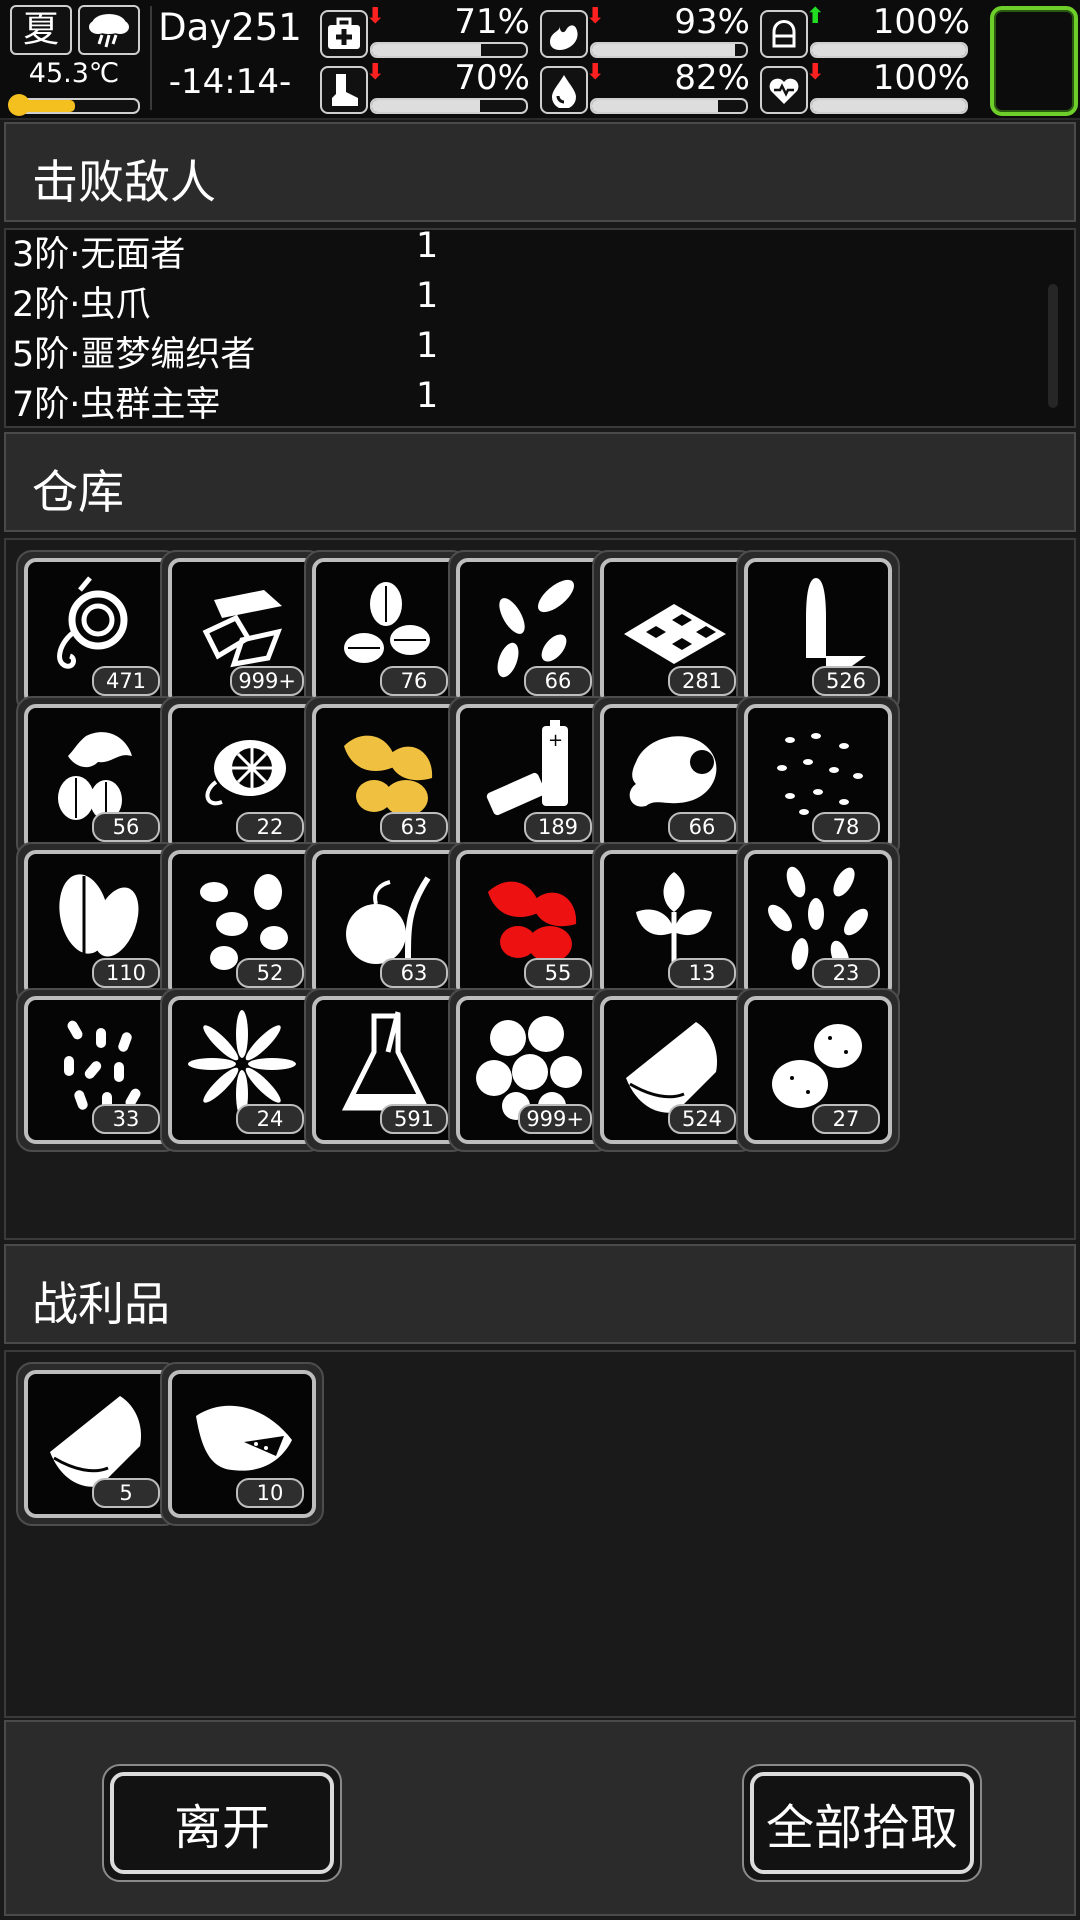 The height and width of the screenshot is (1920, 1080). Describe the element at coordinates (818, 778) in the screenshot. I see `item-slot: 78` at that location.